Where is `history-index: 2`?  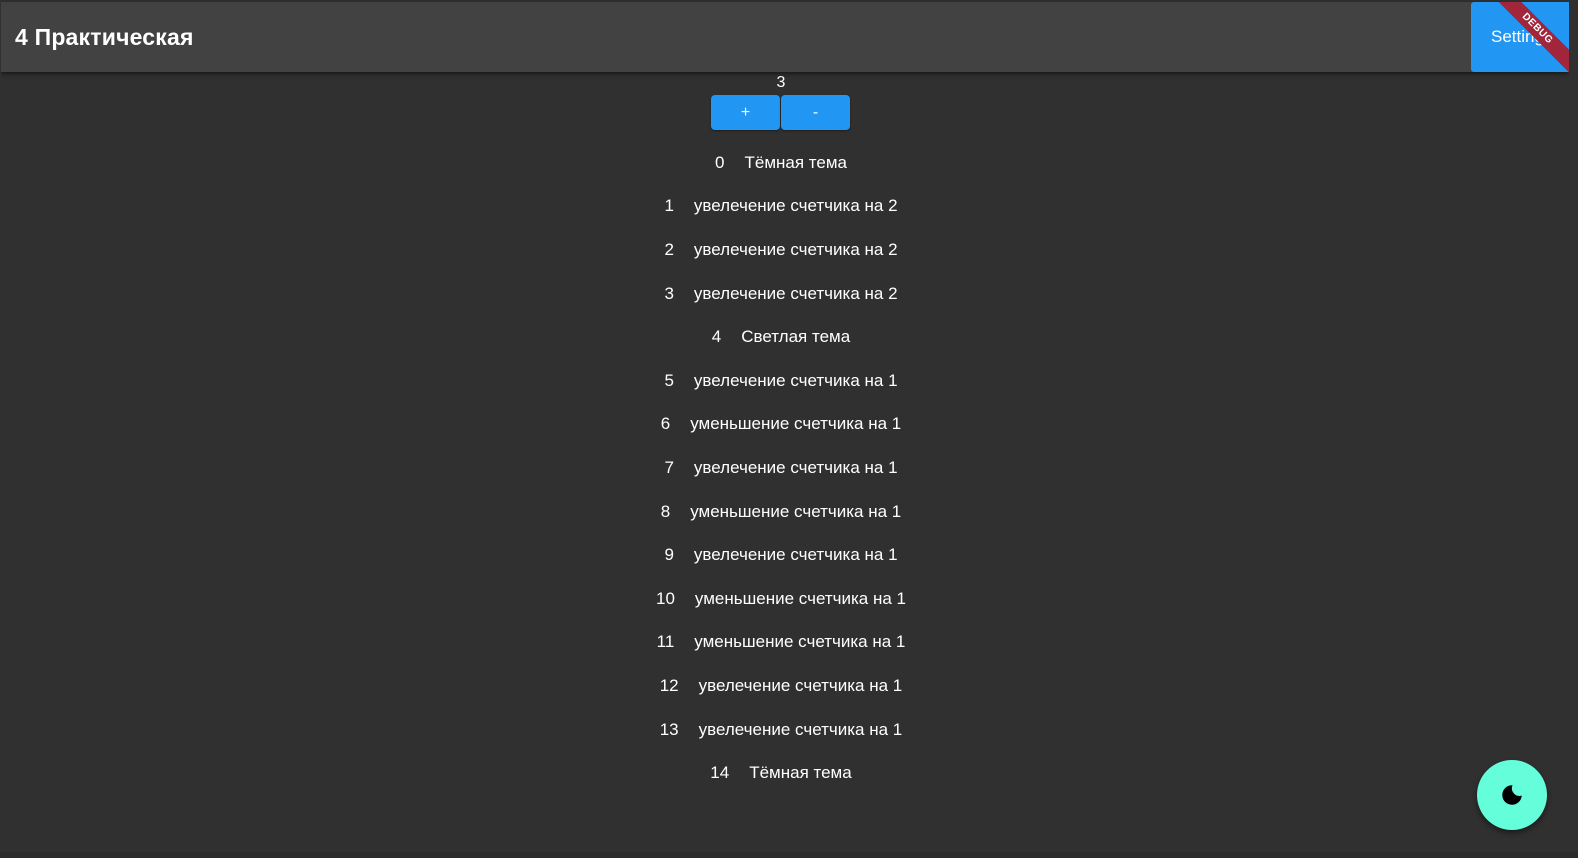
history-index: 2 is located at coordinates (669, 249).